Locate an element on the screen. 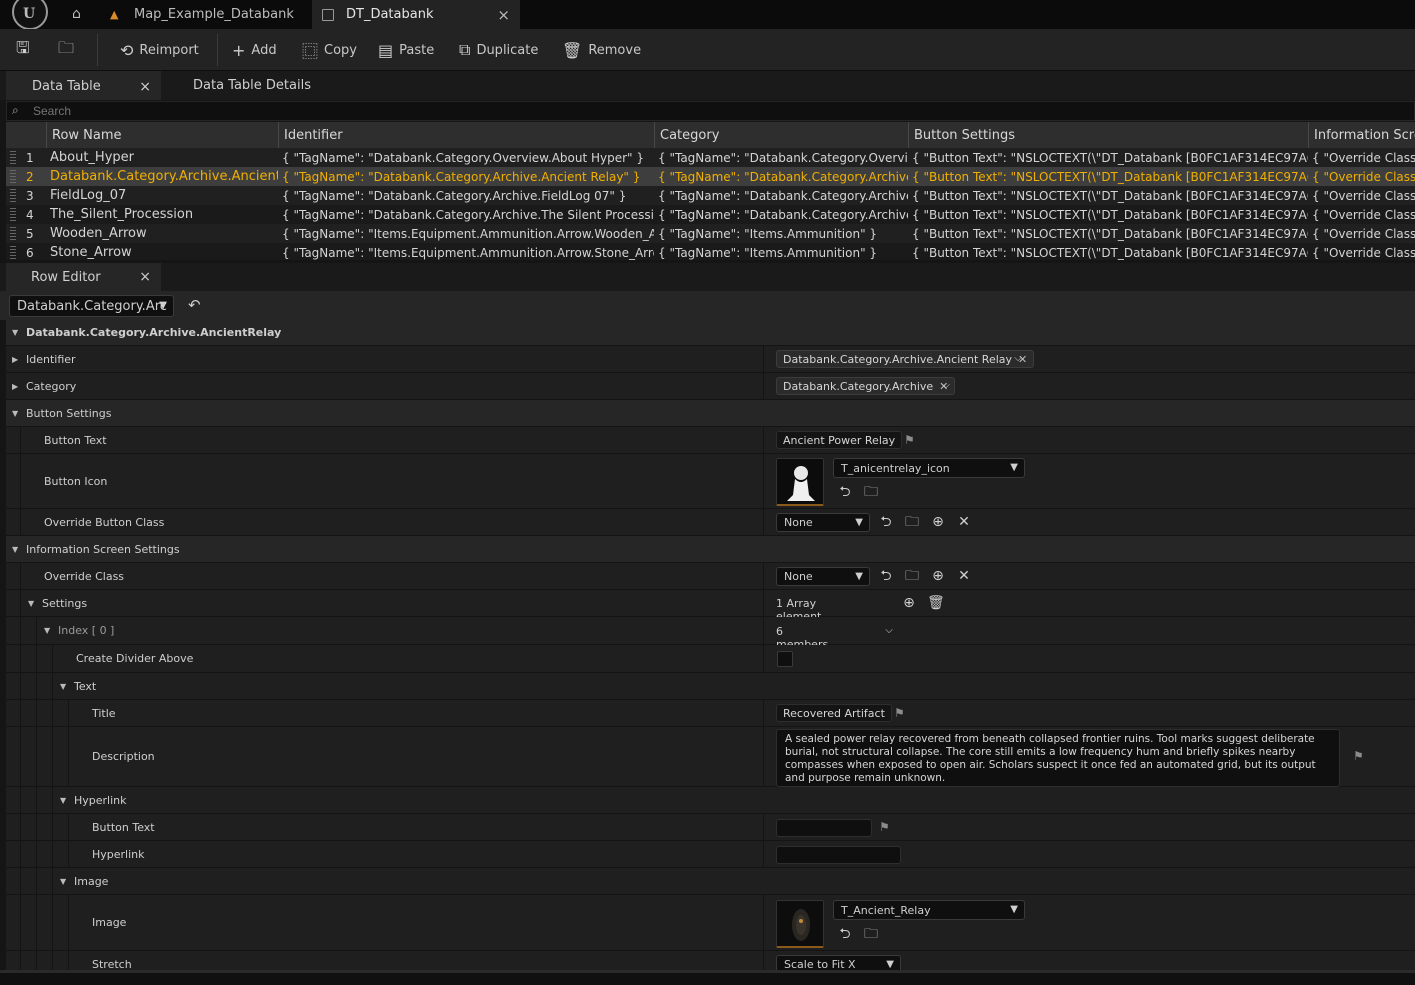  home-icon: ⌂ is located at coordinates (80, 14).